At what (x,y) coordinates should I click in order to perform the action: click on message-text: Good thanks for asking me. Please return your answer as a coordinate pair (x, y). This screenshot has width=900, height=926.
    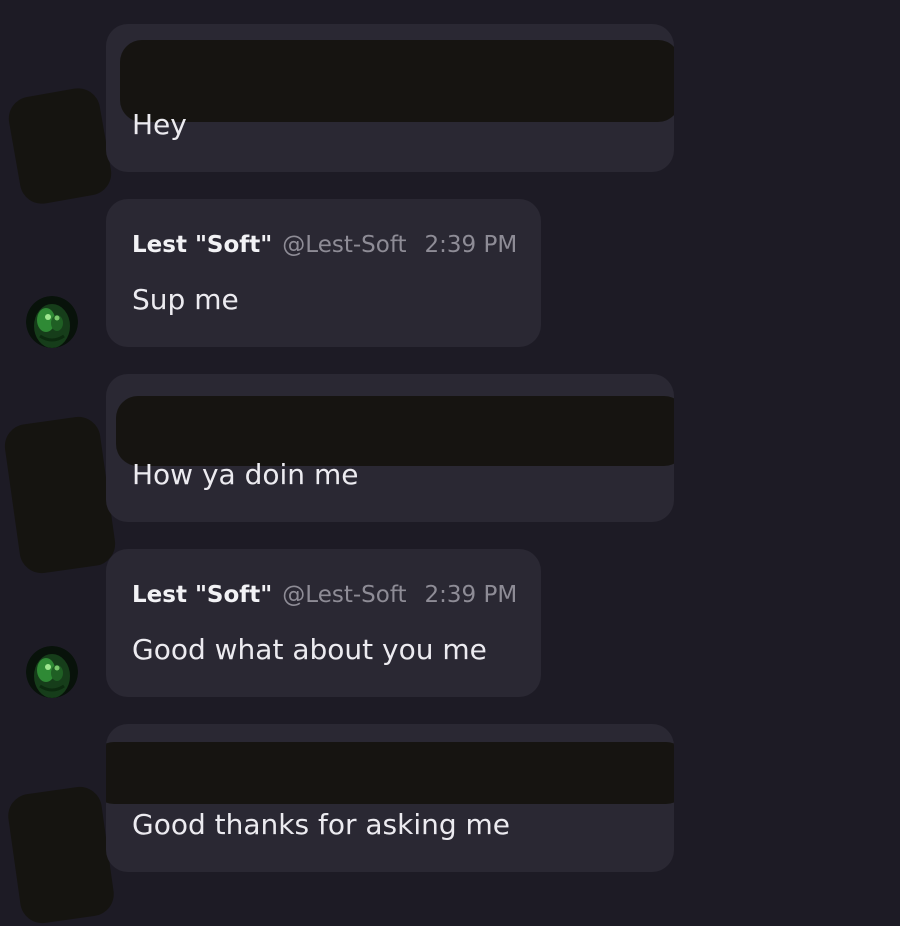
    Looking at the image, I should click on (321, 824).